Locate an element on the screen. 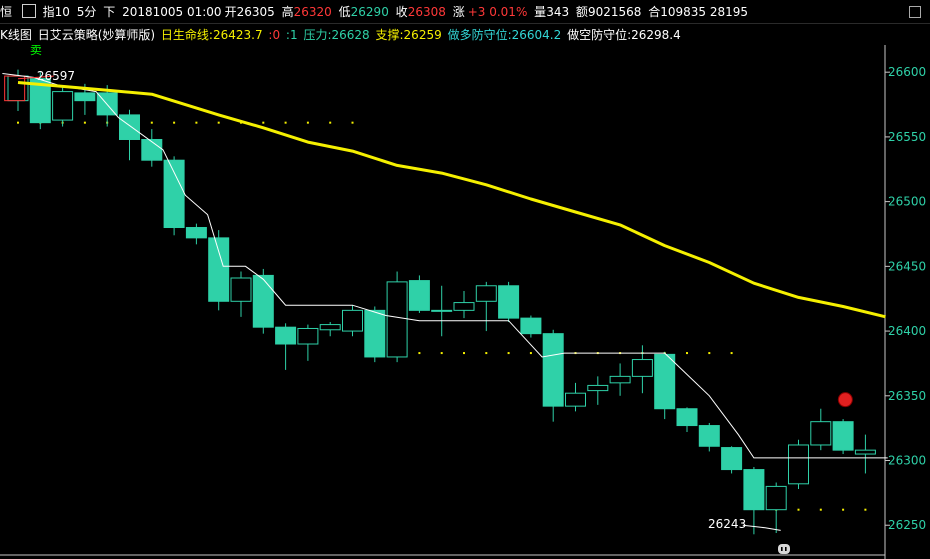  extra-value-2: :1 is located at coordinates (291, 35).